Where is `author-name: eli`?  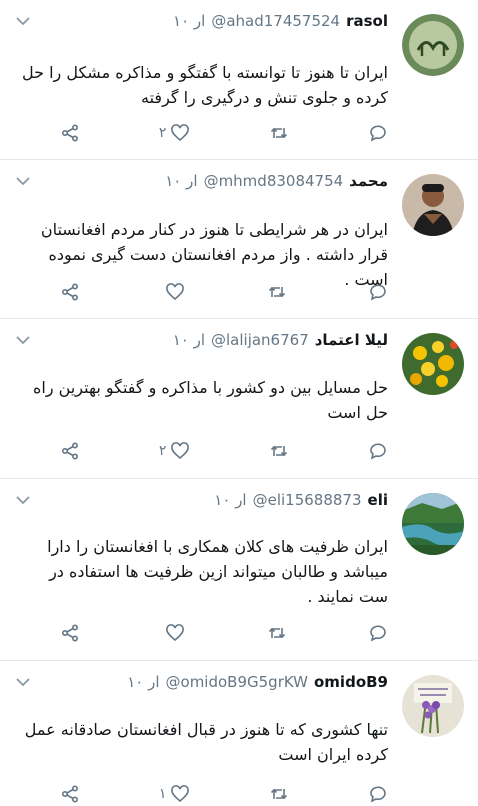
author-name: eli is located at coordinates (378, 500).